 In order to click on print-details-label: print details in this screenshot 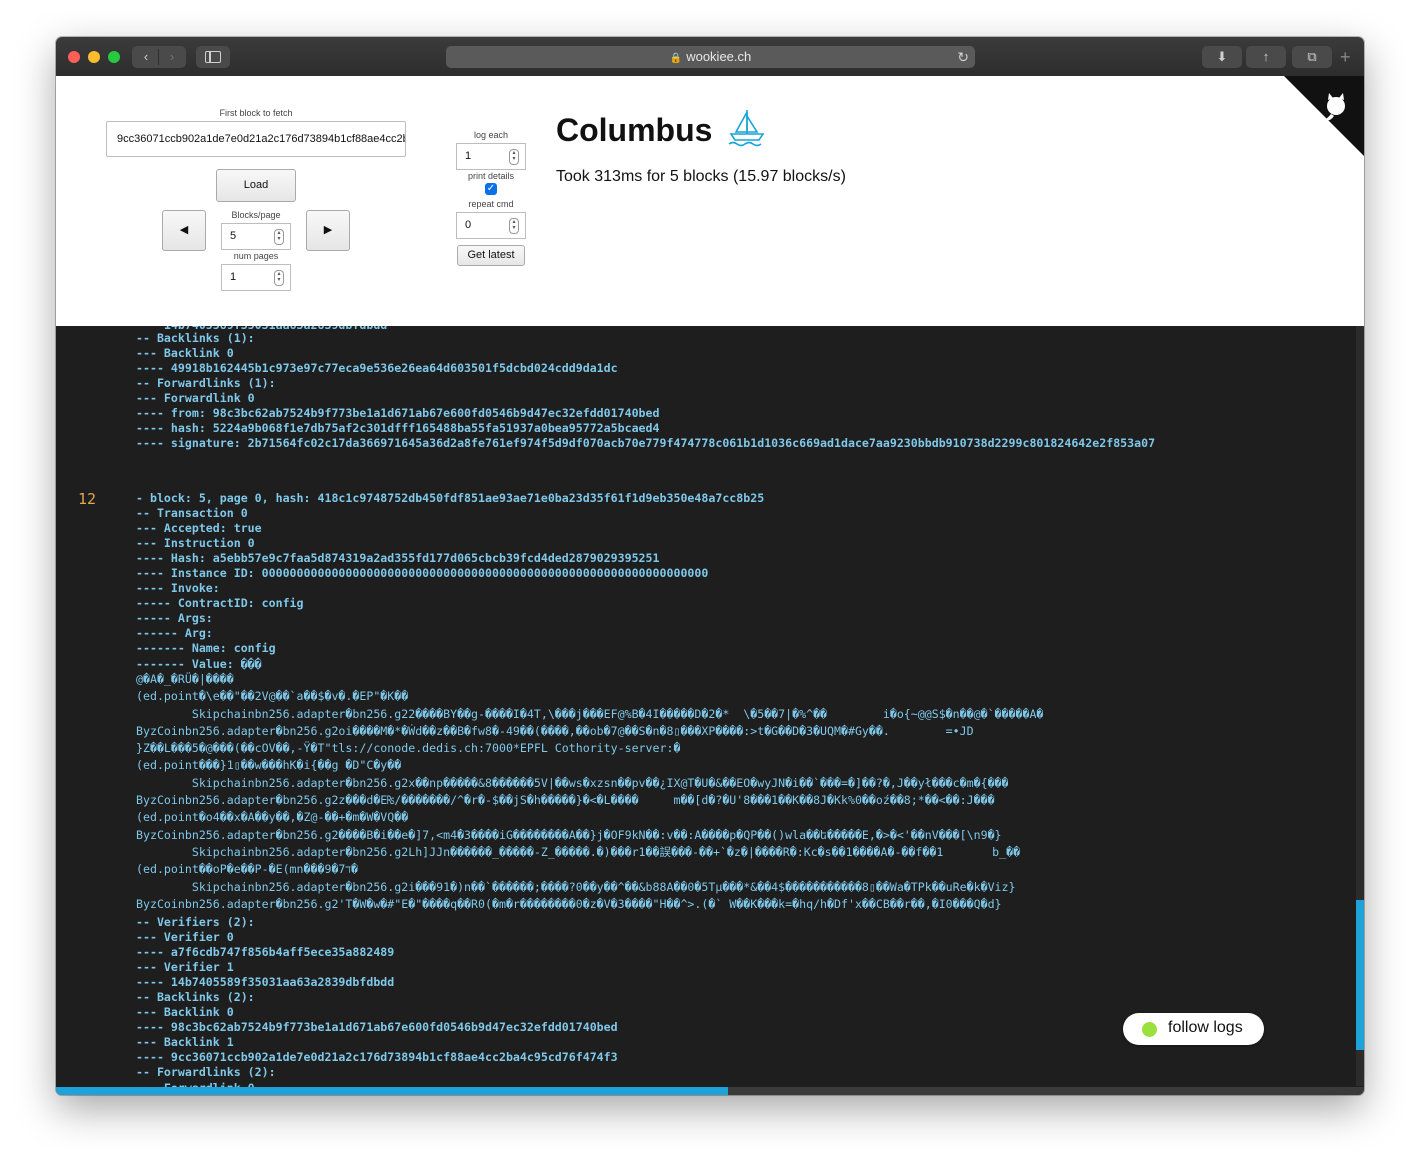, I will do `click(491, 176)`.